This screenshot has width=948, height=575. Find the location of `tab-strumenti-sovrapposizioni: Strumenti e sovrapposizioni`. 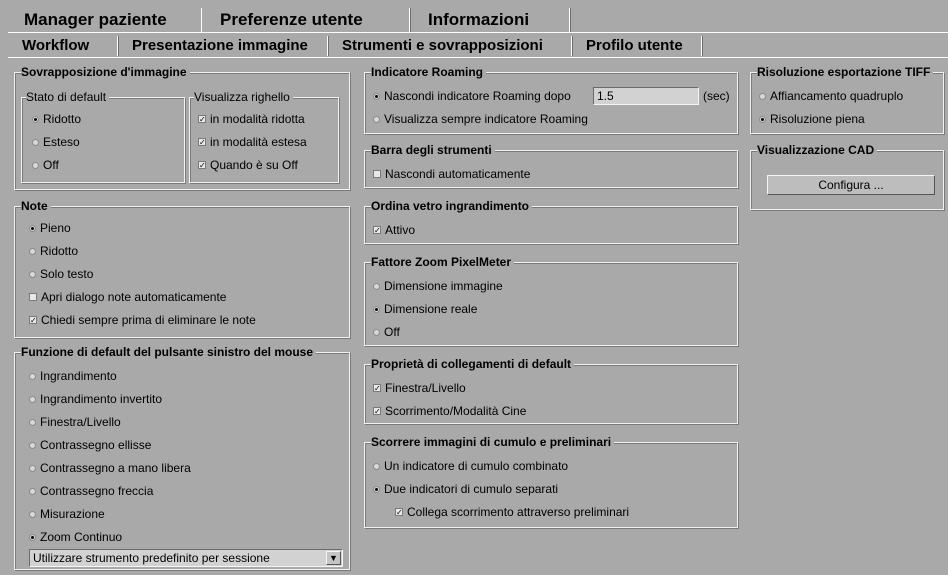

tab-strumenti-sovrapposizioni: Strumenti e sovrapposizioni is located at coordinates (450, 46).